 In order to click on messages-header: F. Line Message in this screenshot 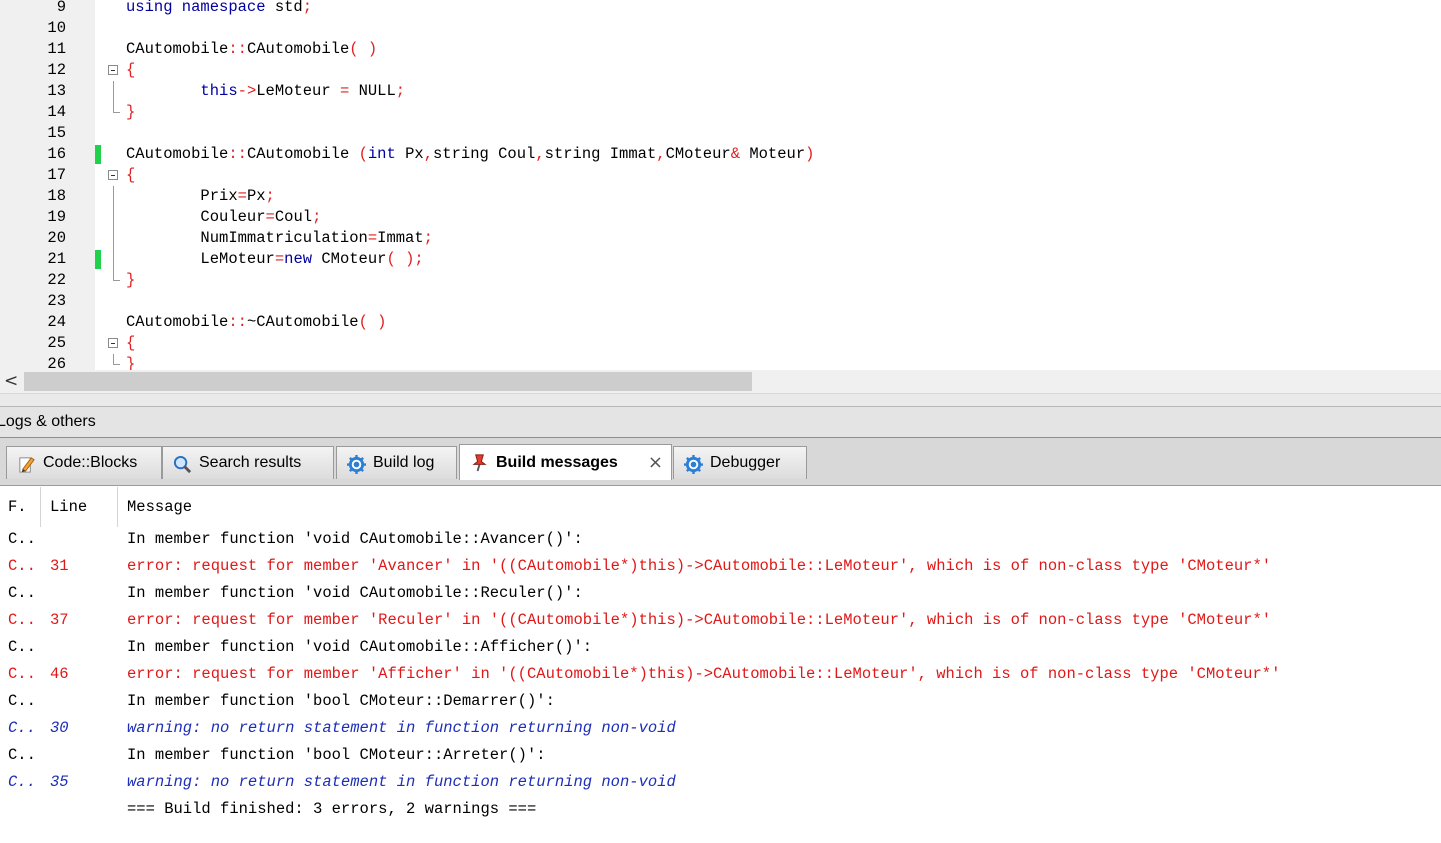, I will do `click(720, 507)`.